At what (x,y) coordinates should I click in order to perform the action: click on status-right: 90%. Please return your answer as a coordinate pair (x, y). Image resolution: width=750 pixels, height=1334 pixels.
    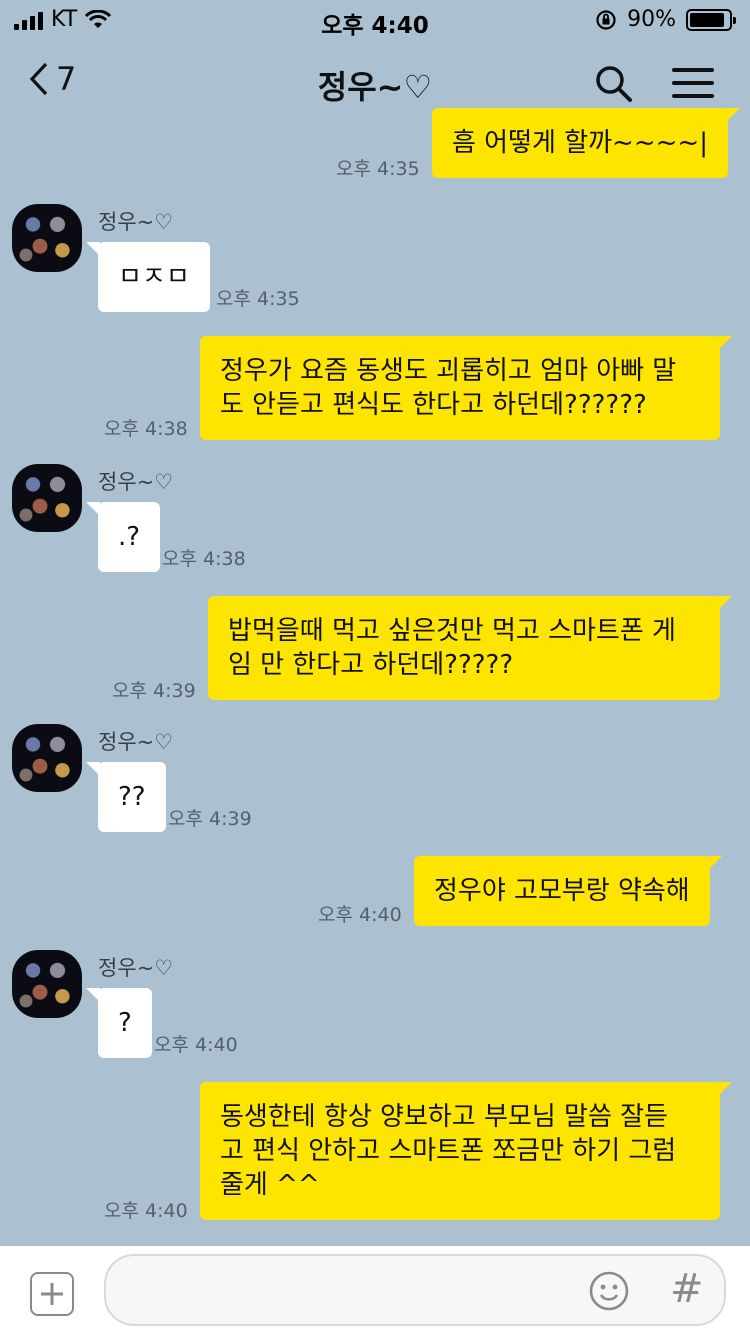
    Looking at the image, I should click on (665, 19).